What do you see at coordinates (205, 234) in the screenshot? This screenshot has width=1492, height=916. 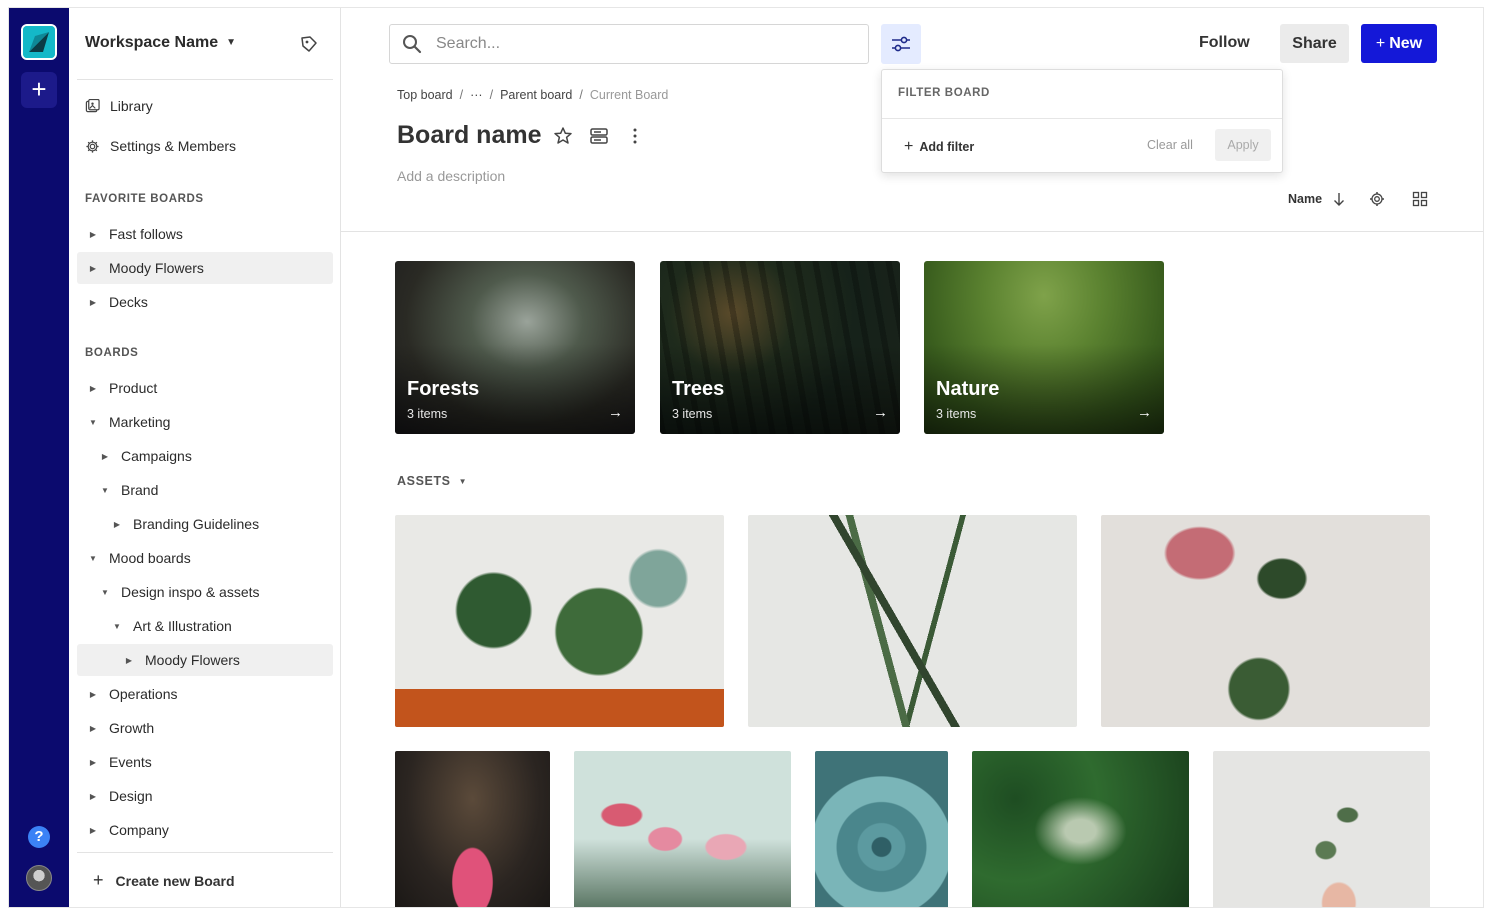 I see `sidebar-tree-item: ▶ Fast follows` at bounding box center [205, 234].